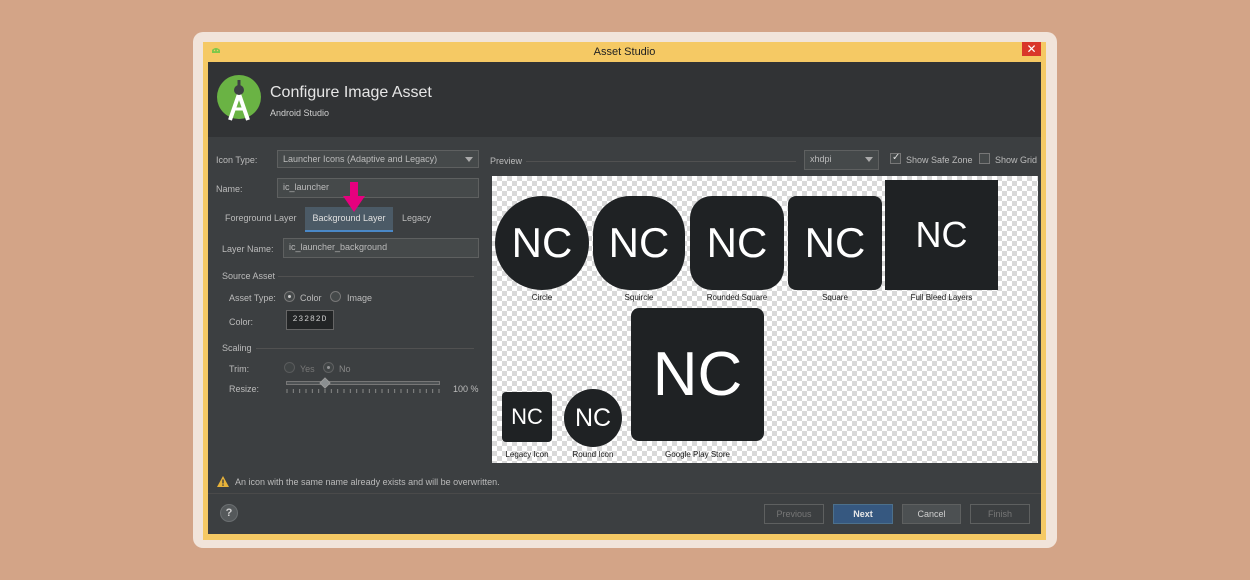 The image size is (1250, 580). I want to click on preview-rounded-square-icon: NC, so click(737, 243).